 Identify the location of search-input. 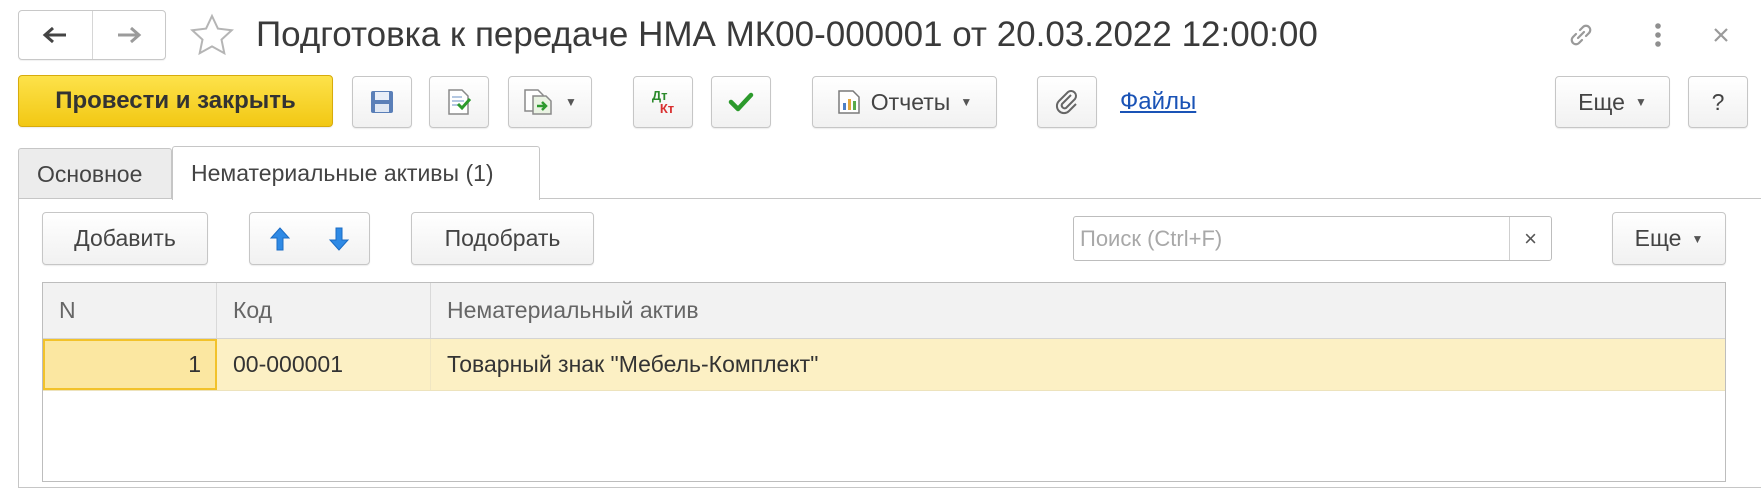
(1291, 238).